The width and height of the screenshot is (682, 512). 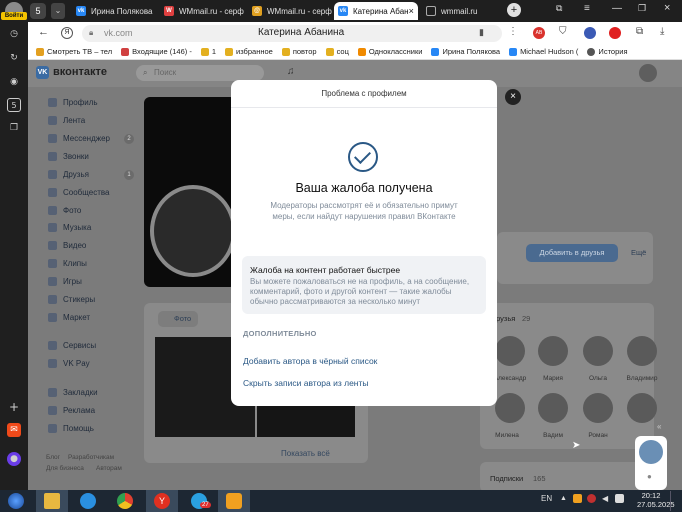 I want to click on start-button, so click(x=16, y=501).